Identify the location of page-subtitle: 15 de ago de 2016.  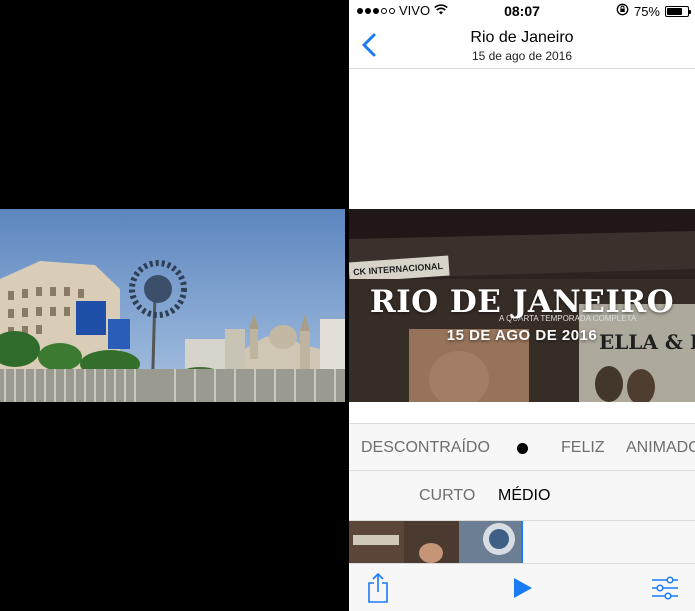
(522, 56).